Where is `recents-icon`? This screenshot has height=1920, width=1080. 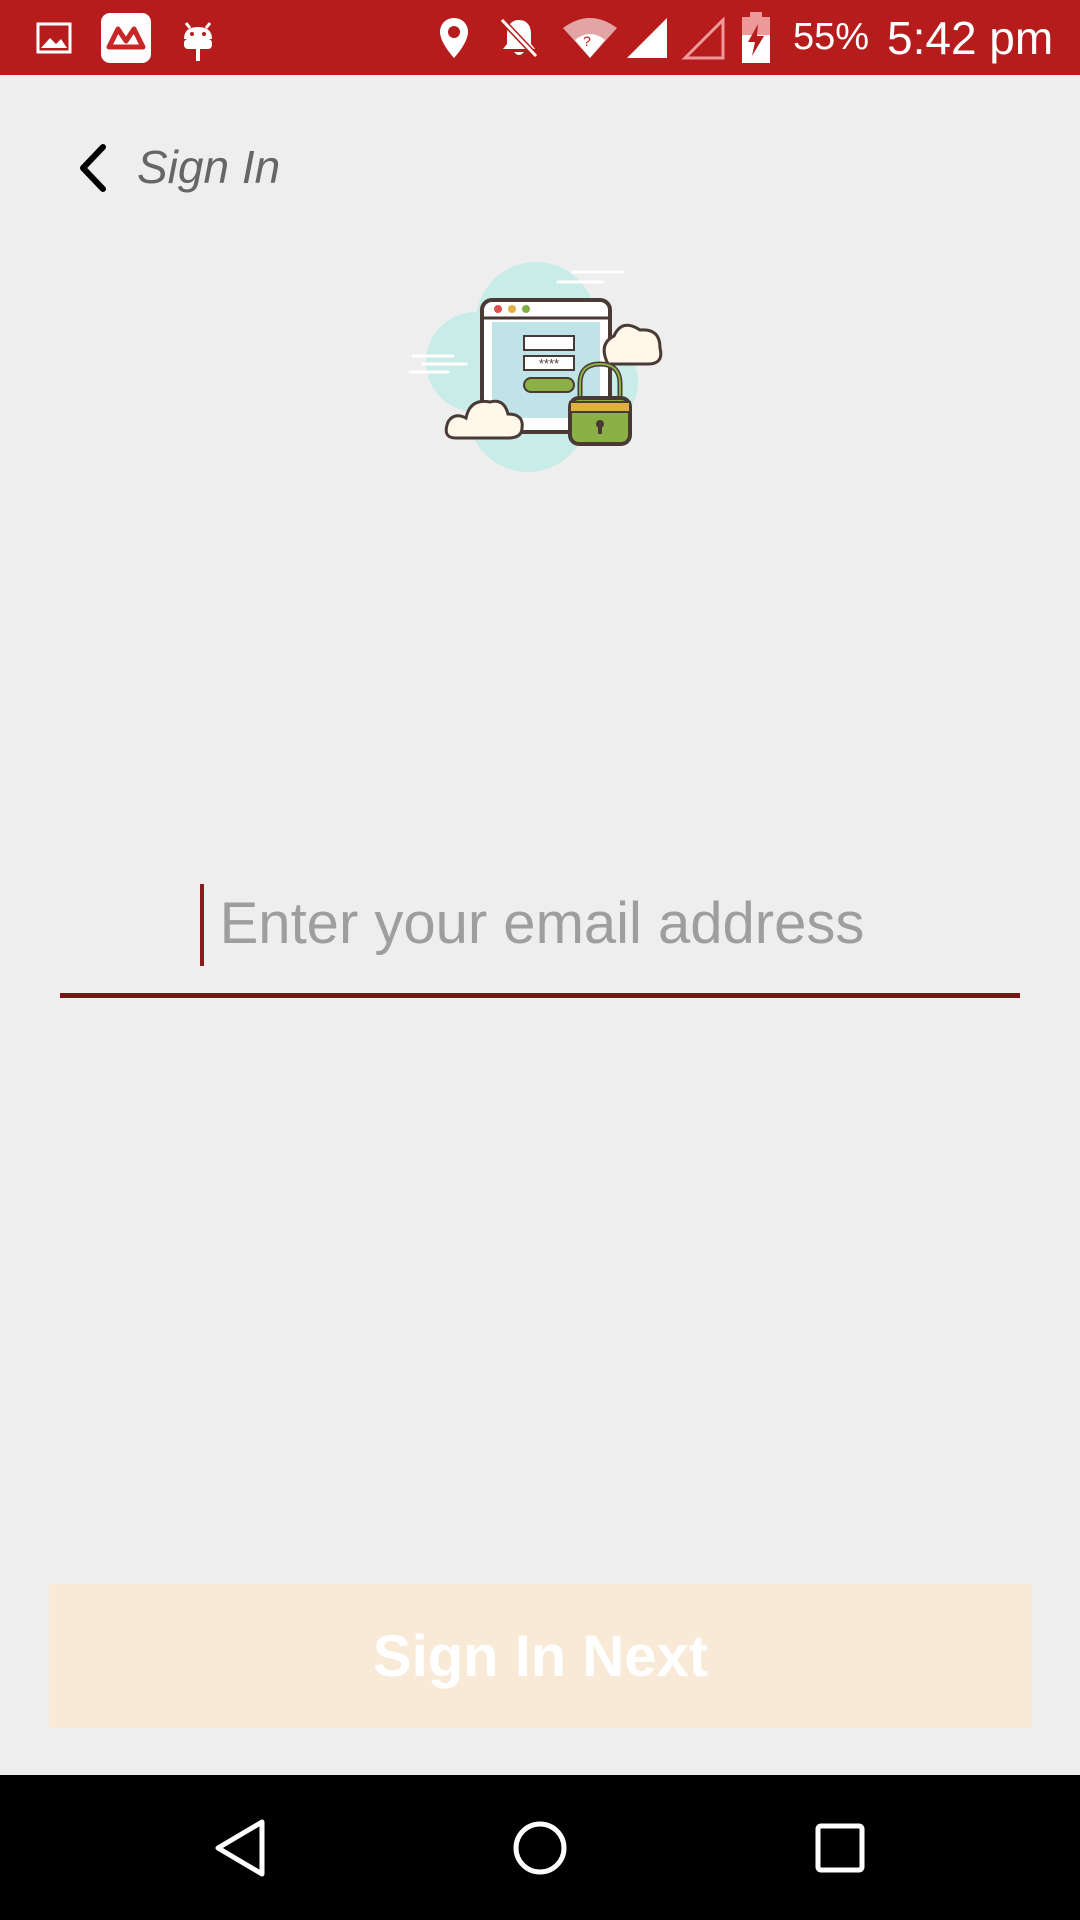 recents-icon is located at coordinates (840, 1847).